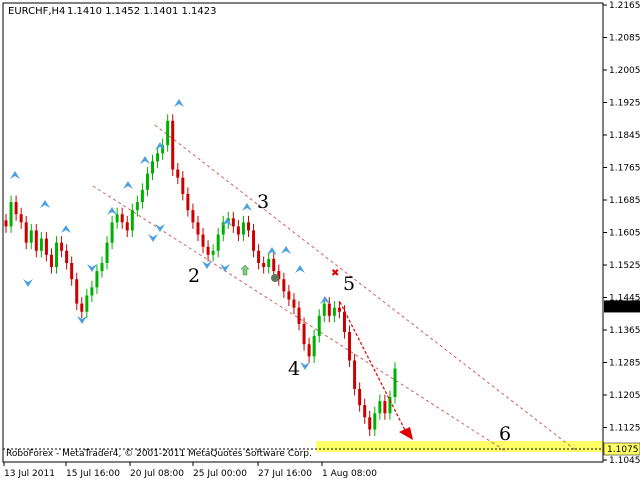  Describe the element at coordinates (142, 11) in the screenshot. I see `chart-ohlc: 1.1410 1.1452 1.1401 1.1423` at that location.